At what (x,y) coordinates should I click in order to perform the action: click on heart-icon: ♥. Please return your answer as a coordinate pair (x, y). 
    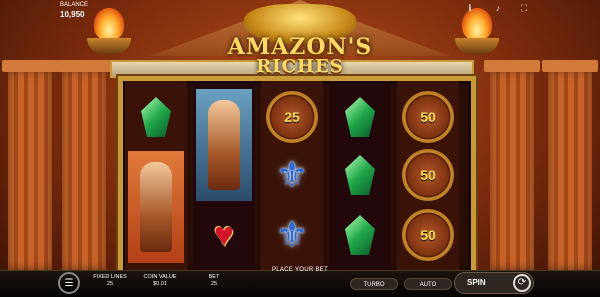
    Looking at the image, I should click on (224, 235).